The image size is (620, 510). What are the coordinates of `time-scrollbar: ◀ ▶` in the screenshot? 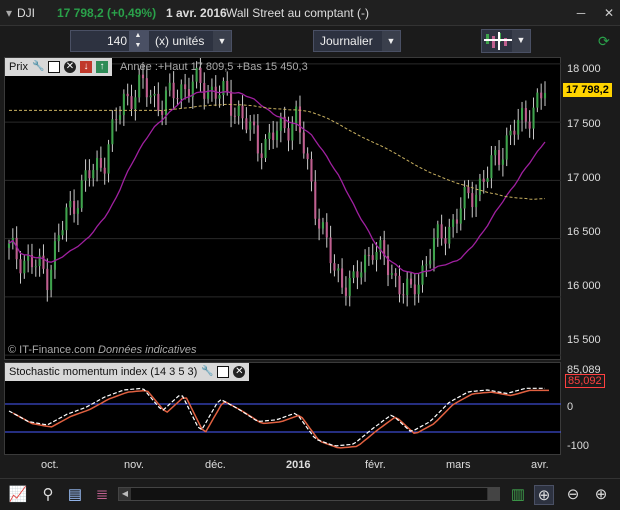 It's located at (309, 494).